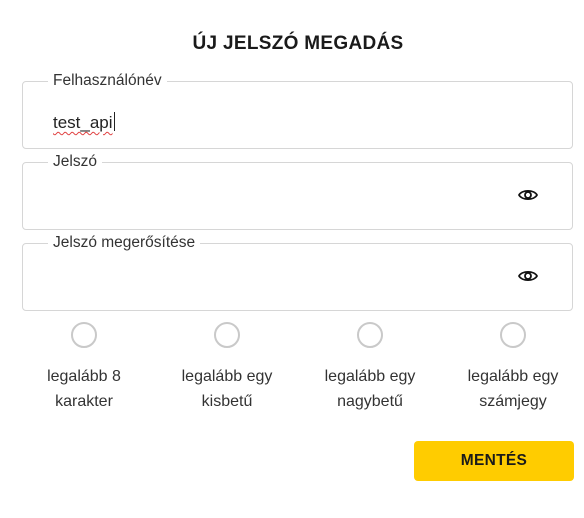 The width and height of the screenshot is (584, 518). I want to click on password-label: Jelszó, so click(75, 162).